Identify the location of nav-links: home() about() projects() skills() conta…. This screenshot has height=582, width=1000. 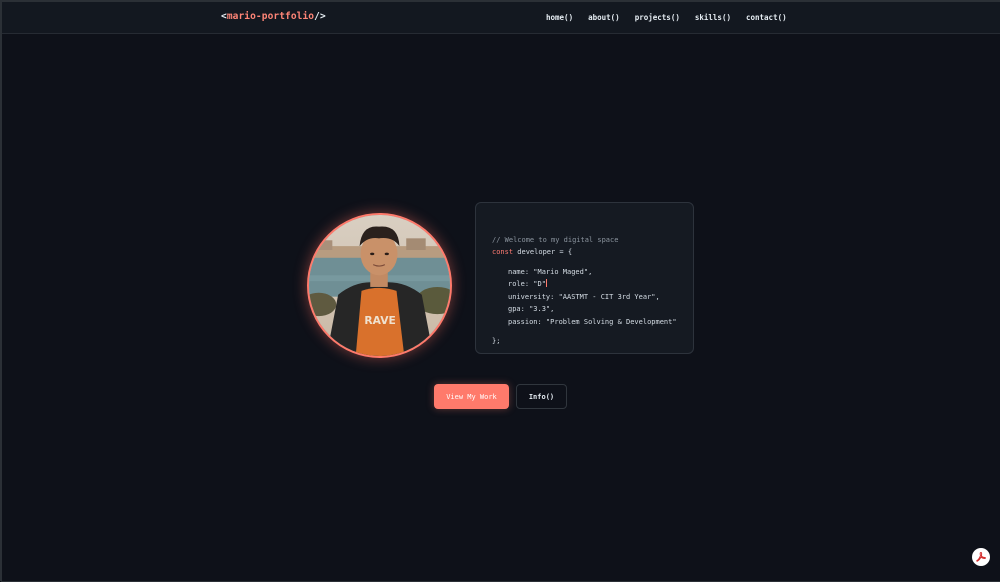
(666, 17).